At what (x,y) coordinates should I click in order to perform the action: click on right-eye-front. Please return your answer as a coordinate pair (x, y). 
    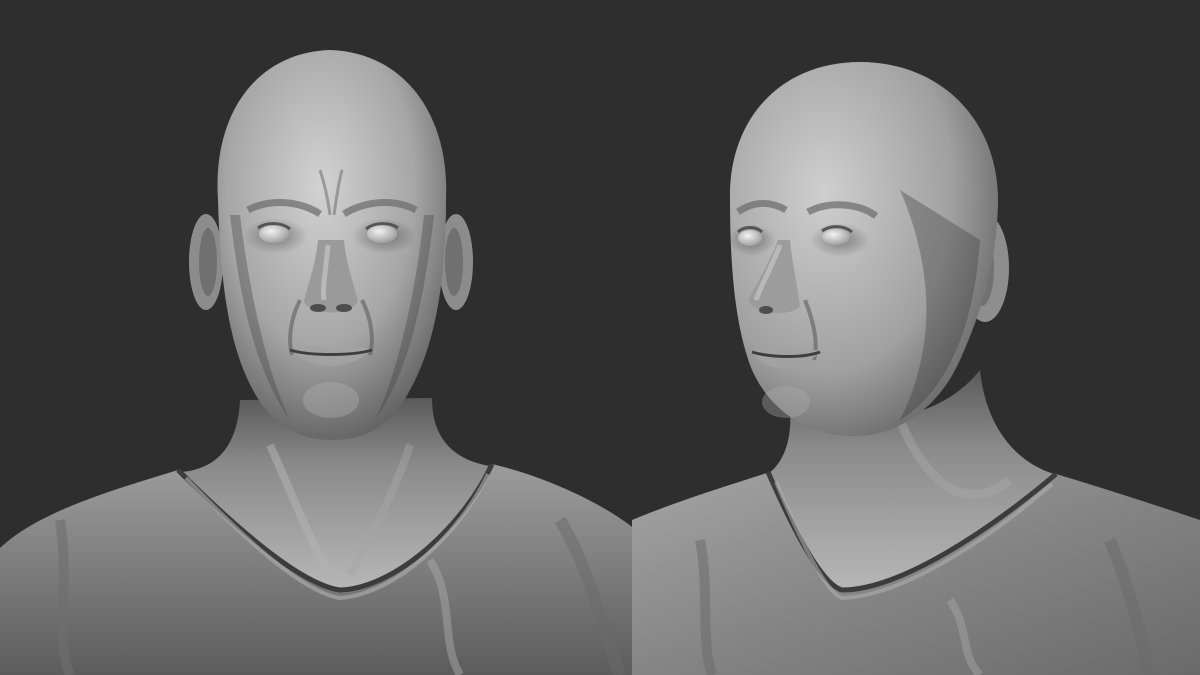
    Looking at the image, I should click on (382, 234).